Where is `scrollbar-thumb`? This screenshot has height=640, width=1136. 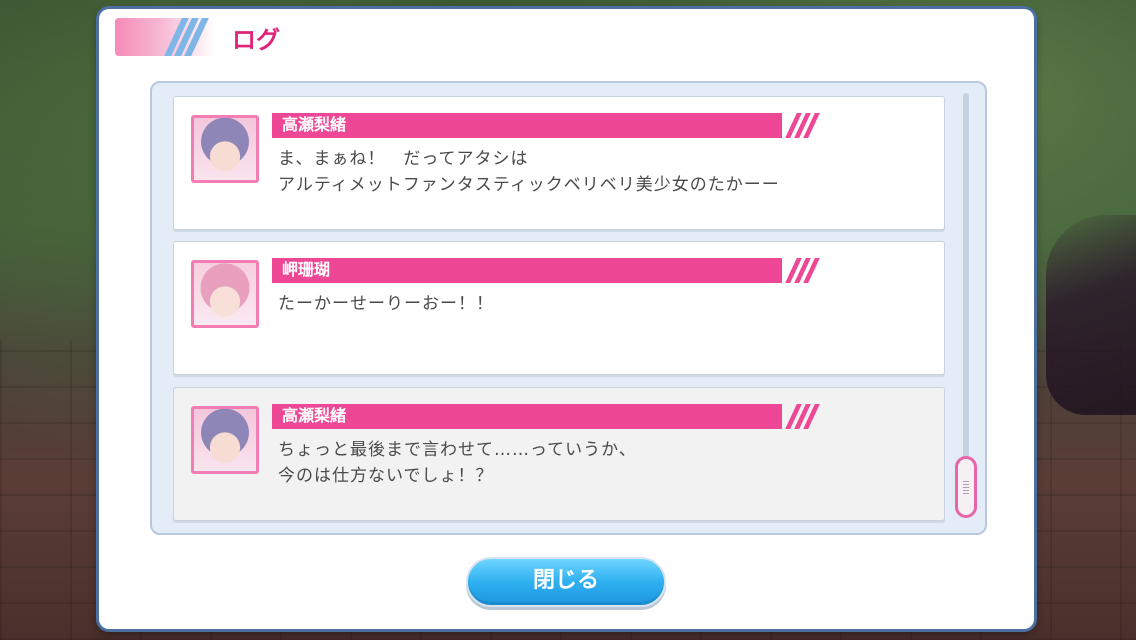 scrollbar-thumb is located at coordinates (966, 487).